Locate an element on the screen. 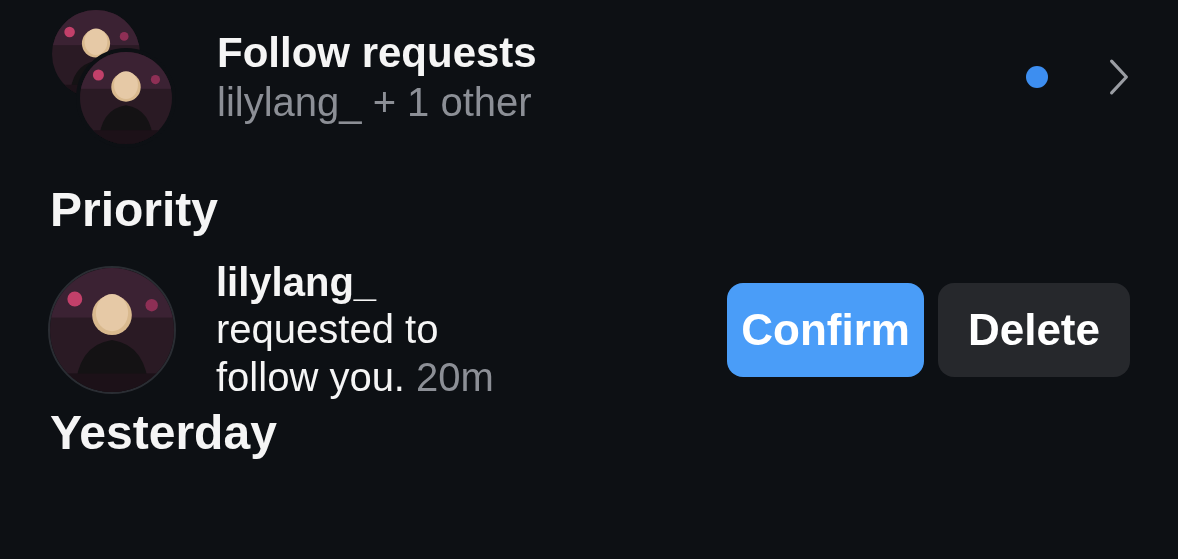 The width and height of the screenshot is (1178, 559). request-message: requested to follow you. 20m is located at coordinates (355, 353).